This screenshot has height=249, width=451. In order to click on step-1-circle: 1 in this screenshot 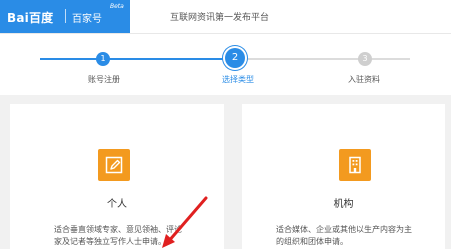, I will do `click(103, 59)`.